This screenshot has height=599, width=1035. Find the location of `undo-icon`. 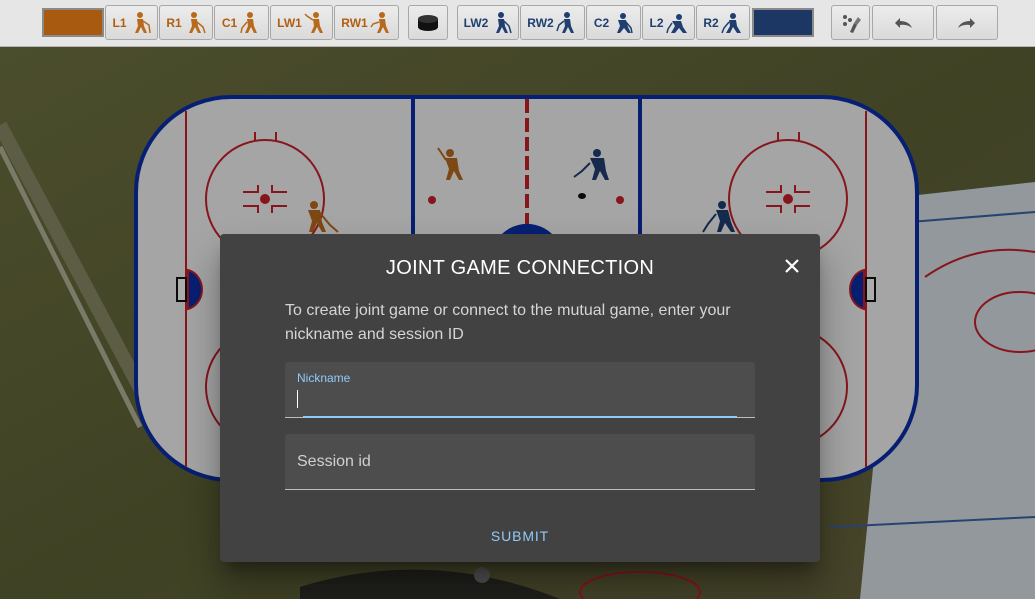

undo-icon is located at coordinates (903, 22).